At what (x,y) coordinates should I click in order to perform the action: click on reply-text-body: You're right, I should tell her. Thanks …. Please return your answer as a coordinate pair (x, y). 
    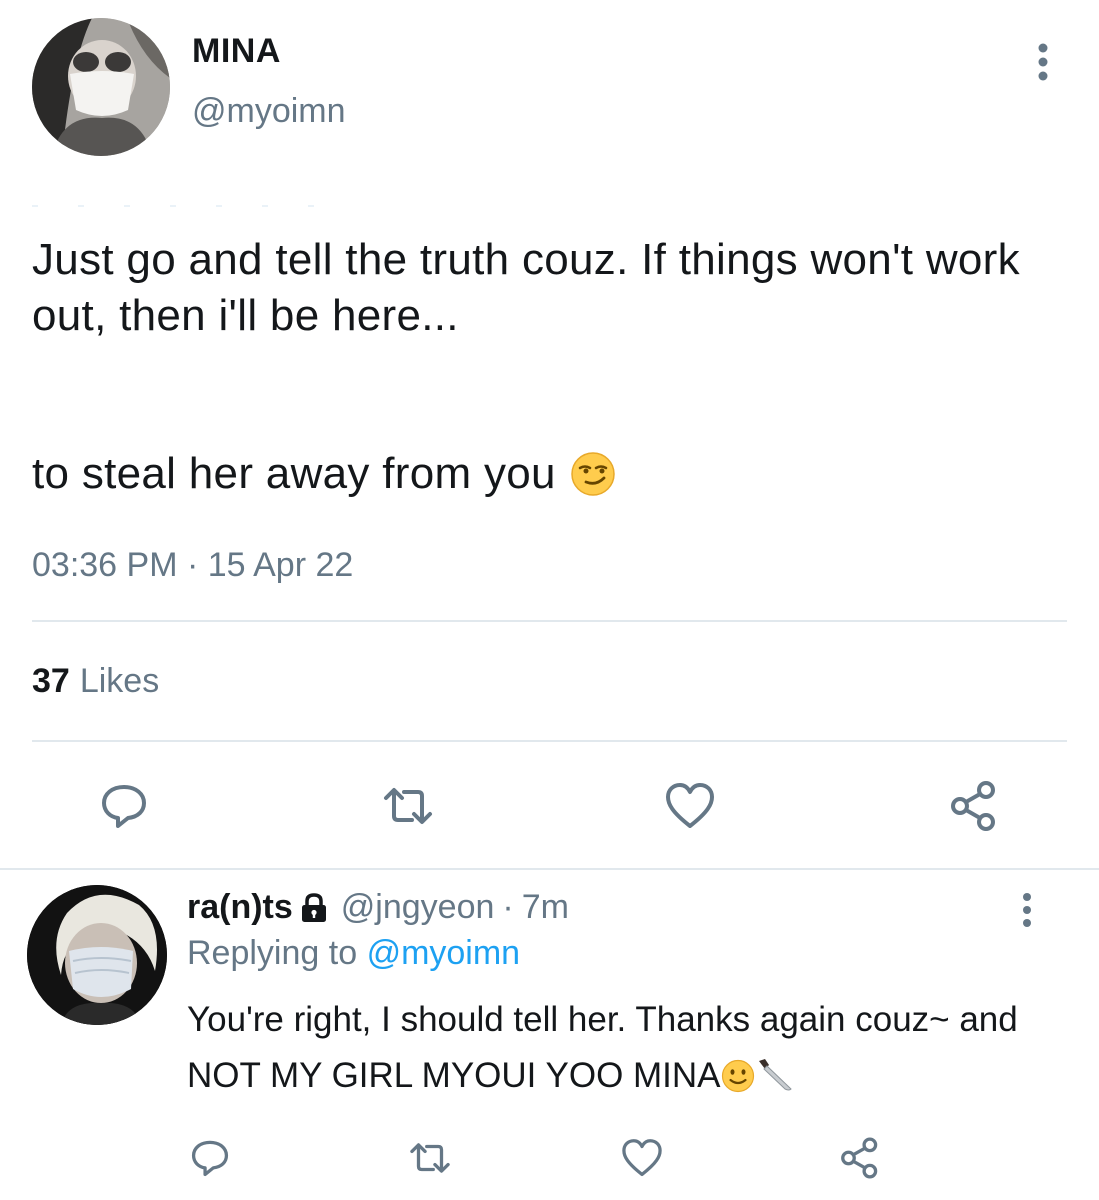
    Looking at the image, I should click on (602, 1047).